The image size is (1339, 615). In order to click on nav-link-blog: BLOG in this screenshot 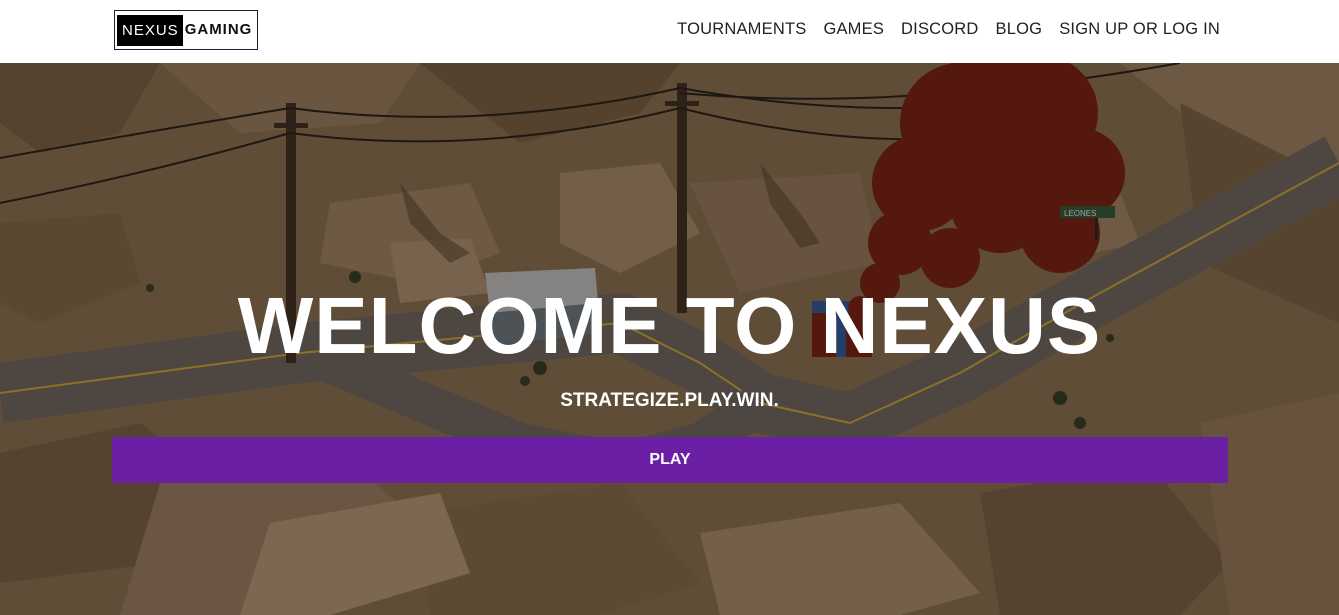, I will do `click(1019, 29)`.